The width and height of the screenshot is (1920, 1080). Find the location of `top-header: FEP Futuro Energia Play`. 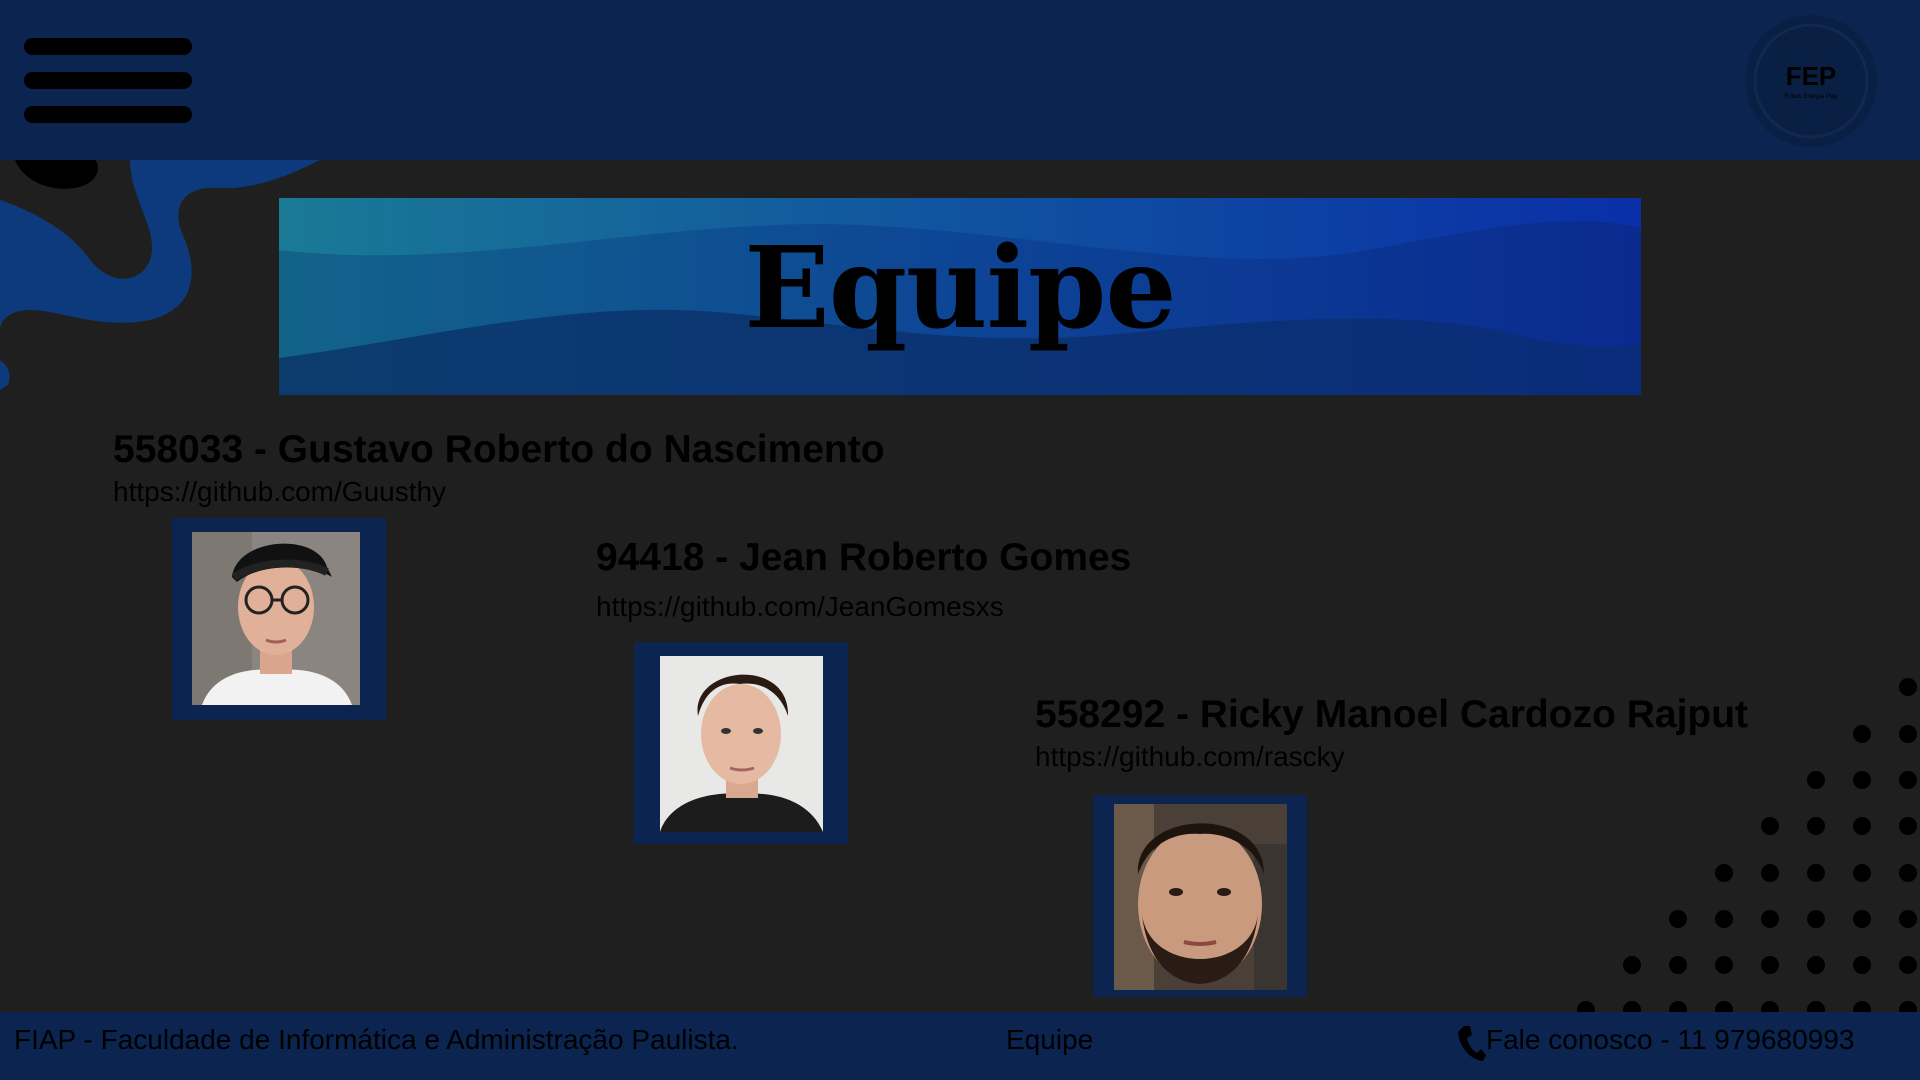

top-header: FEP Futuro Energia Play is located at coordinates (960, 80).